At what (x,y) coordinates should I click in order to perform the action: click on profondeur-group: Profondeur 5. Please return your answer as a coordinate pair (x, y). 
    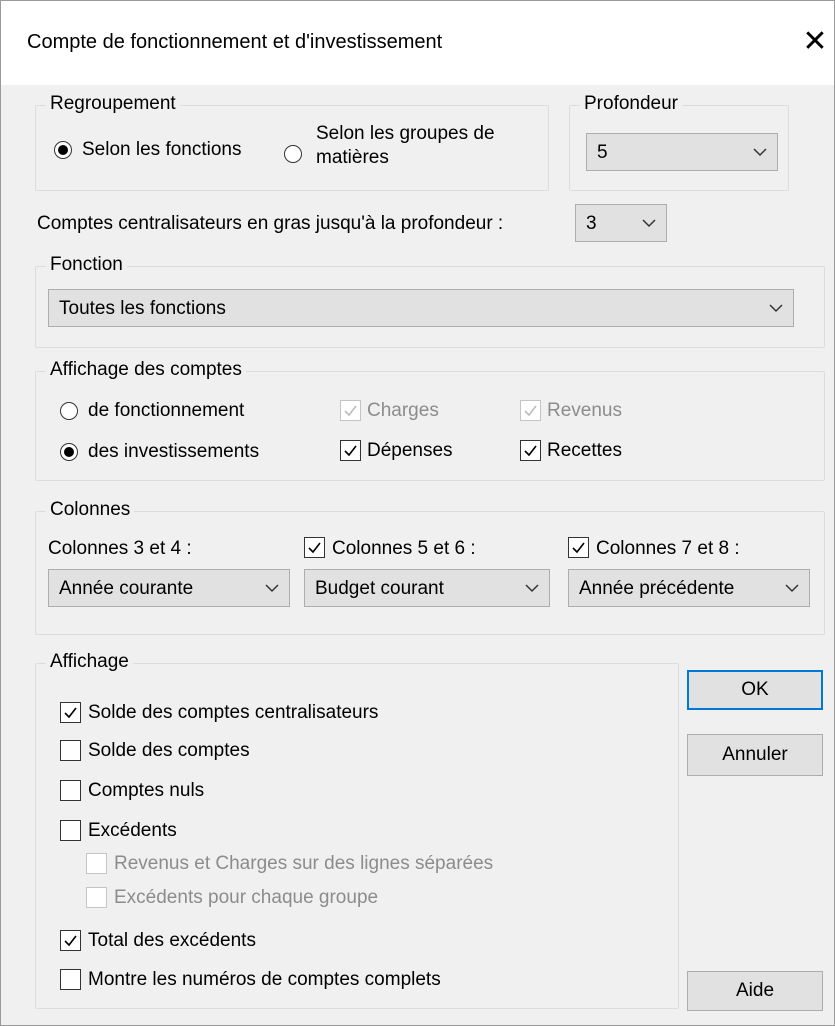
    Looking at the image, I should click on (679, 142).